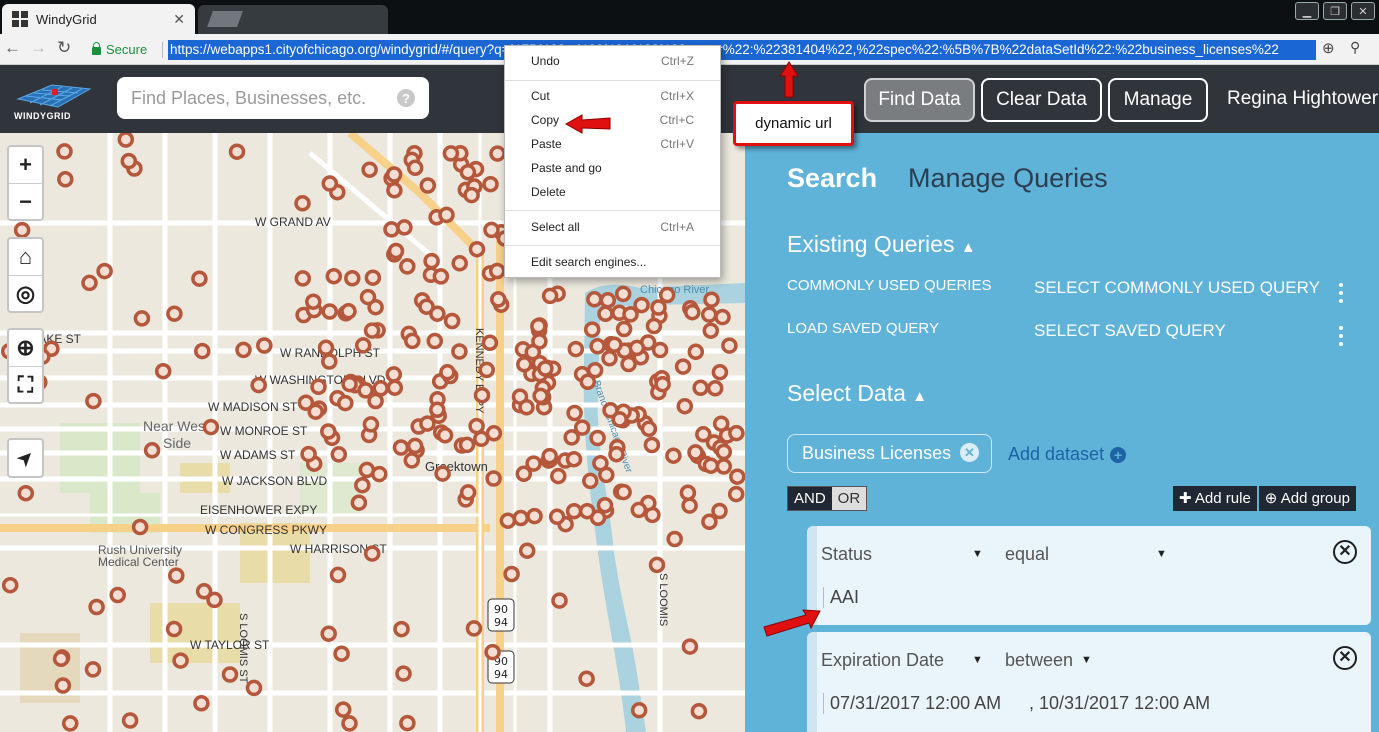 The image size is (1379, 732). What do you see at coordinates (612, 98) in the screenshot?
I see `context-menu-item-cut: Cut Ctrl+X` at bounding box center [612, 98].